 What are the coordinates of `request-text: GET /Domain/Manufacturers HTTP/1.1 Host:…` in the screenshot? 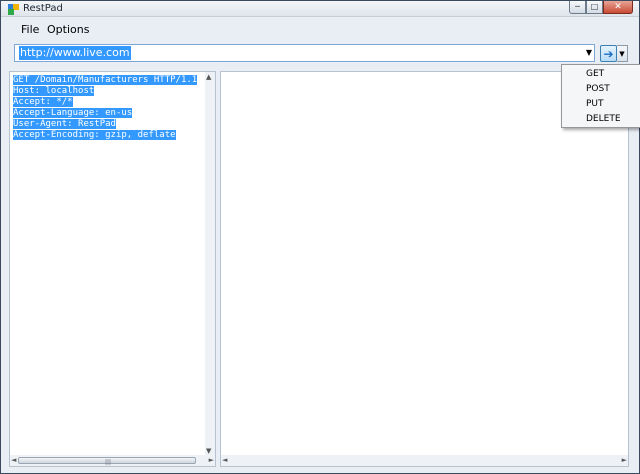 It's located at (104, 108).